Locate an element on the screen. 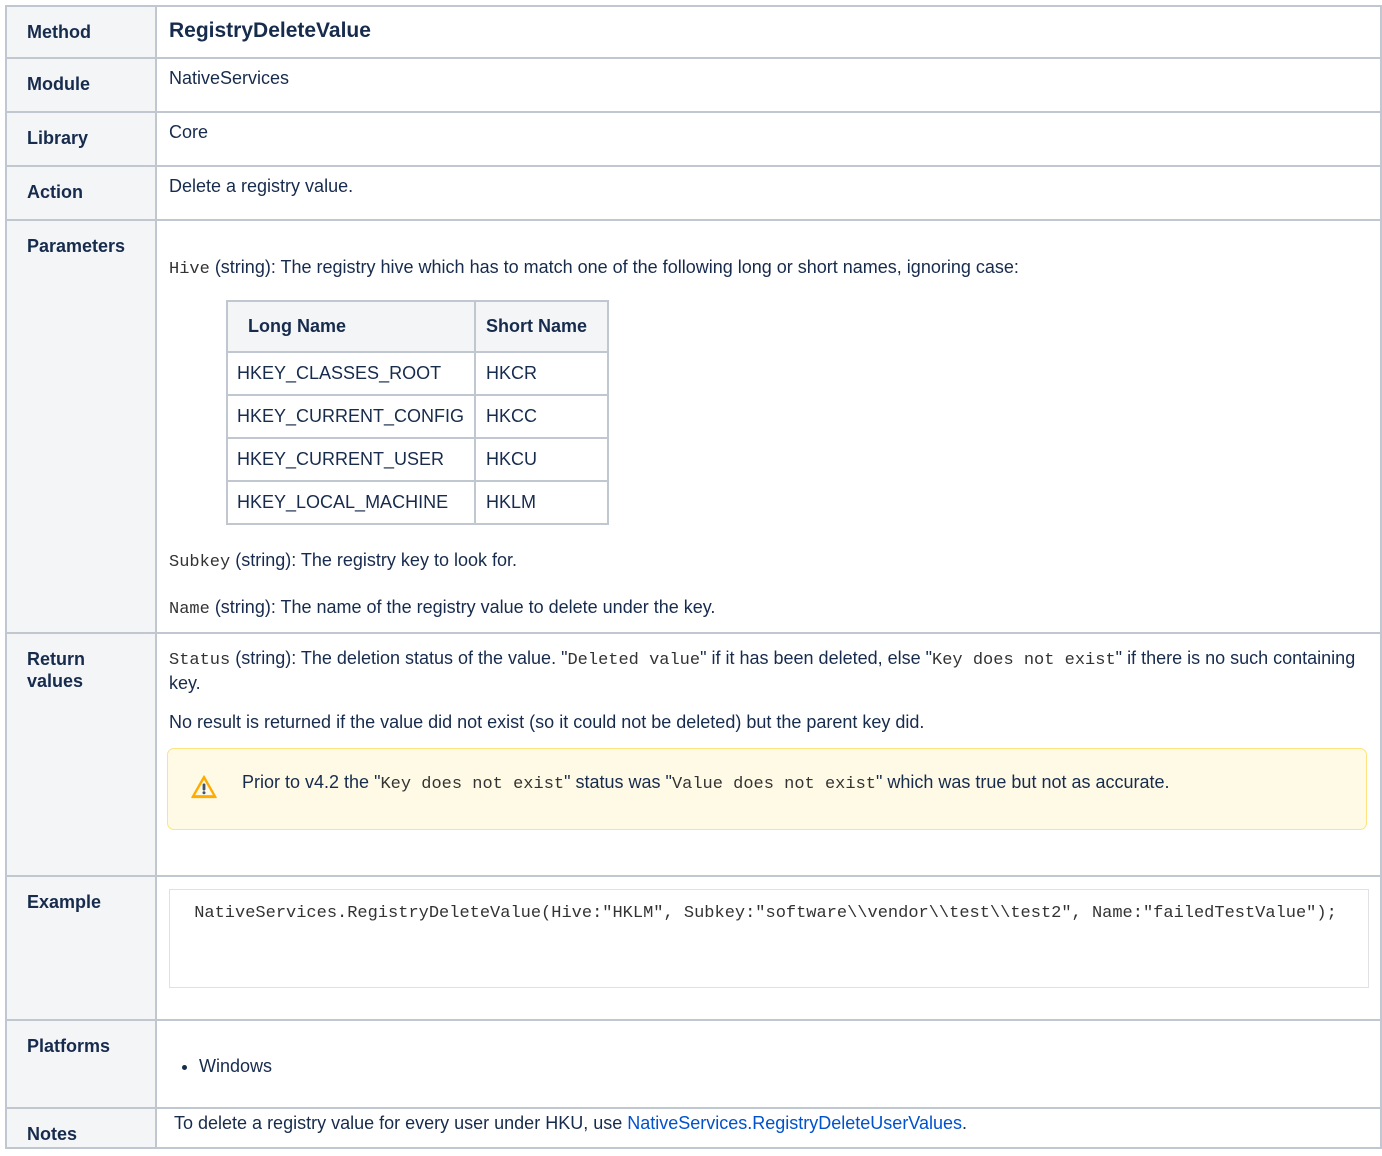  platforms-list: Windows is located at coordinates (767, 1066).